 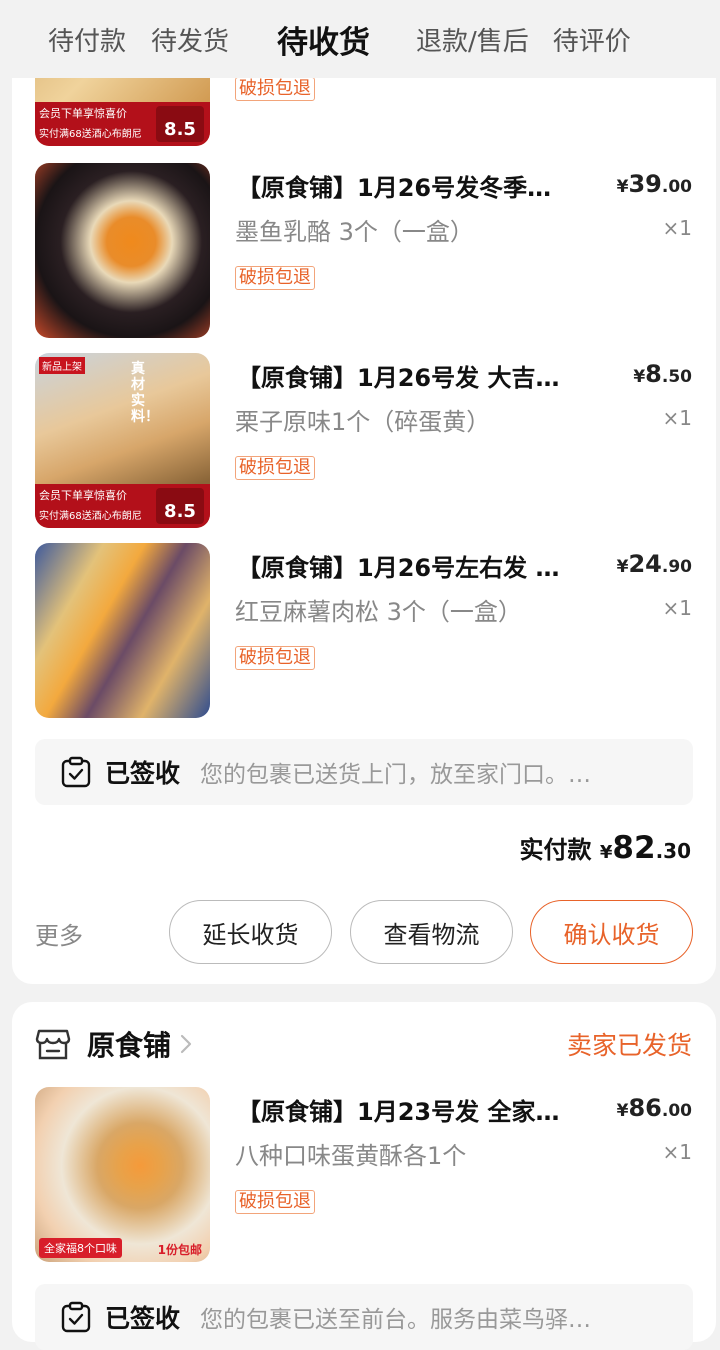 I want to click on shop-header: 原食铺, so click(x=114, y=1044).